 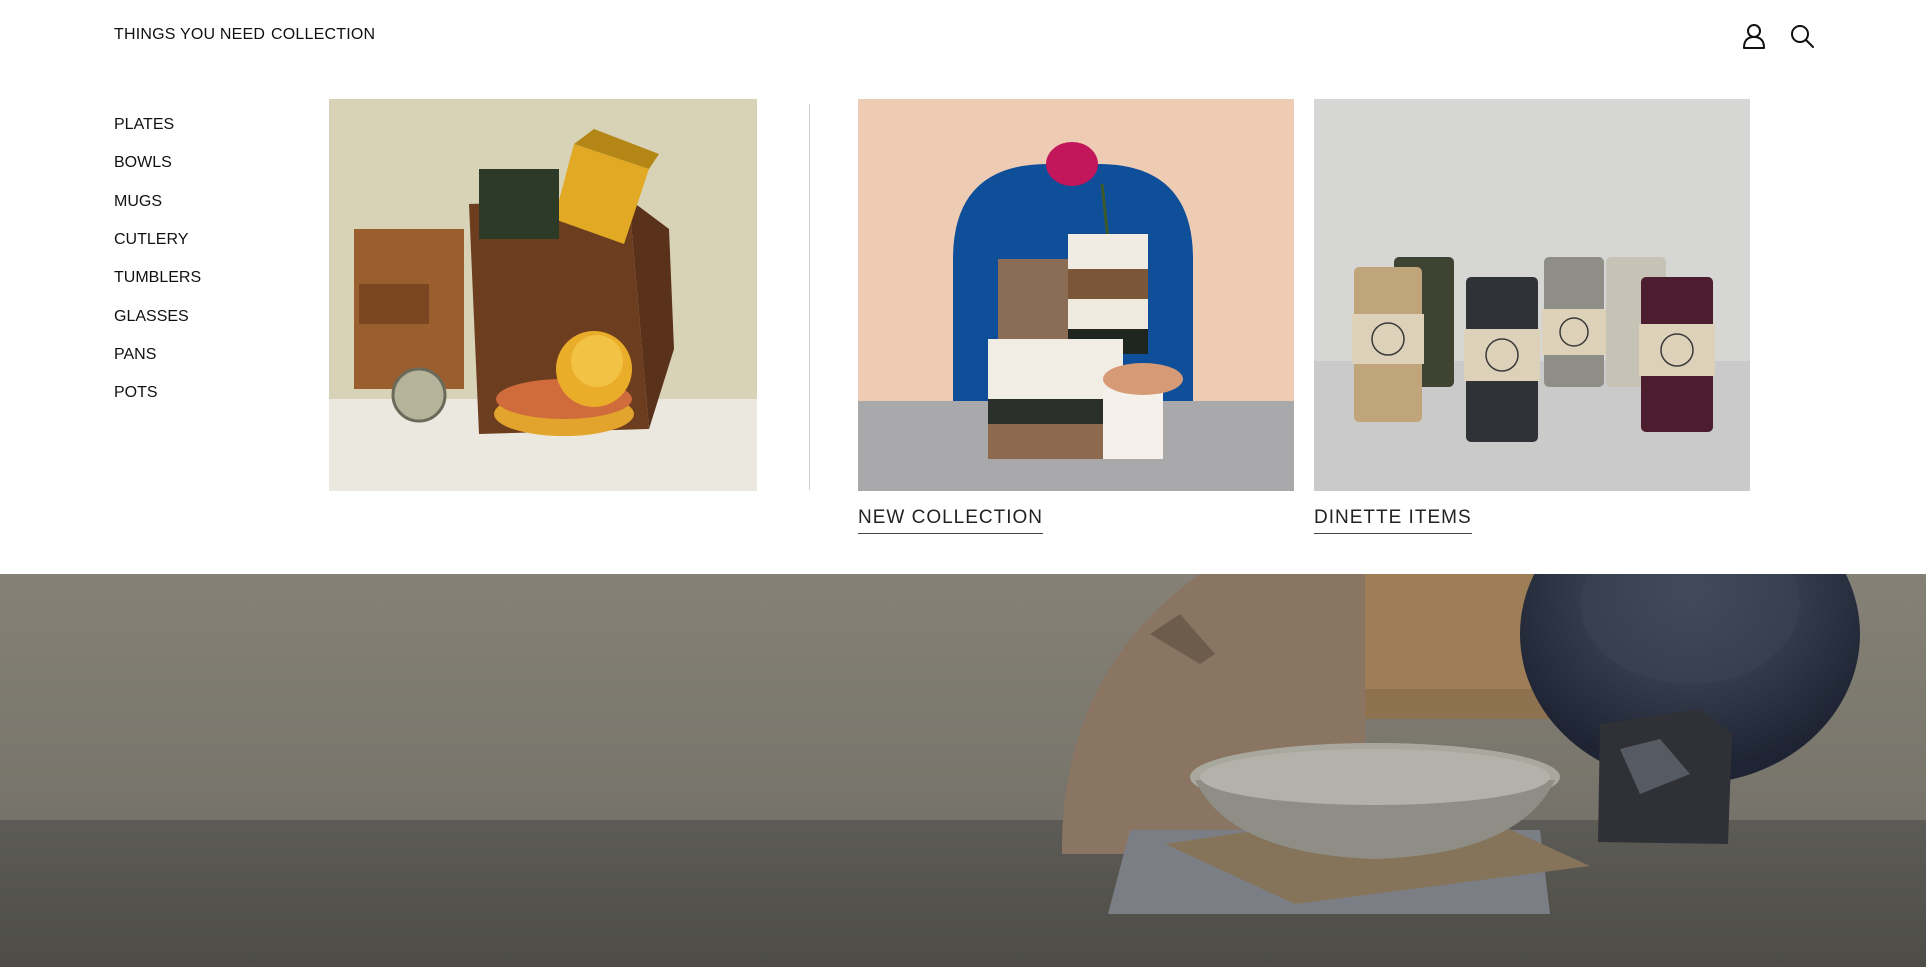 I want to click on category-tumblers: TUMBLERS, so click(x=157, y=278).